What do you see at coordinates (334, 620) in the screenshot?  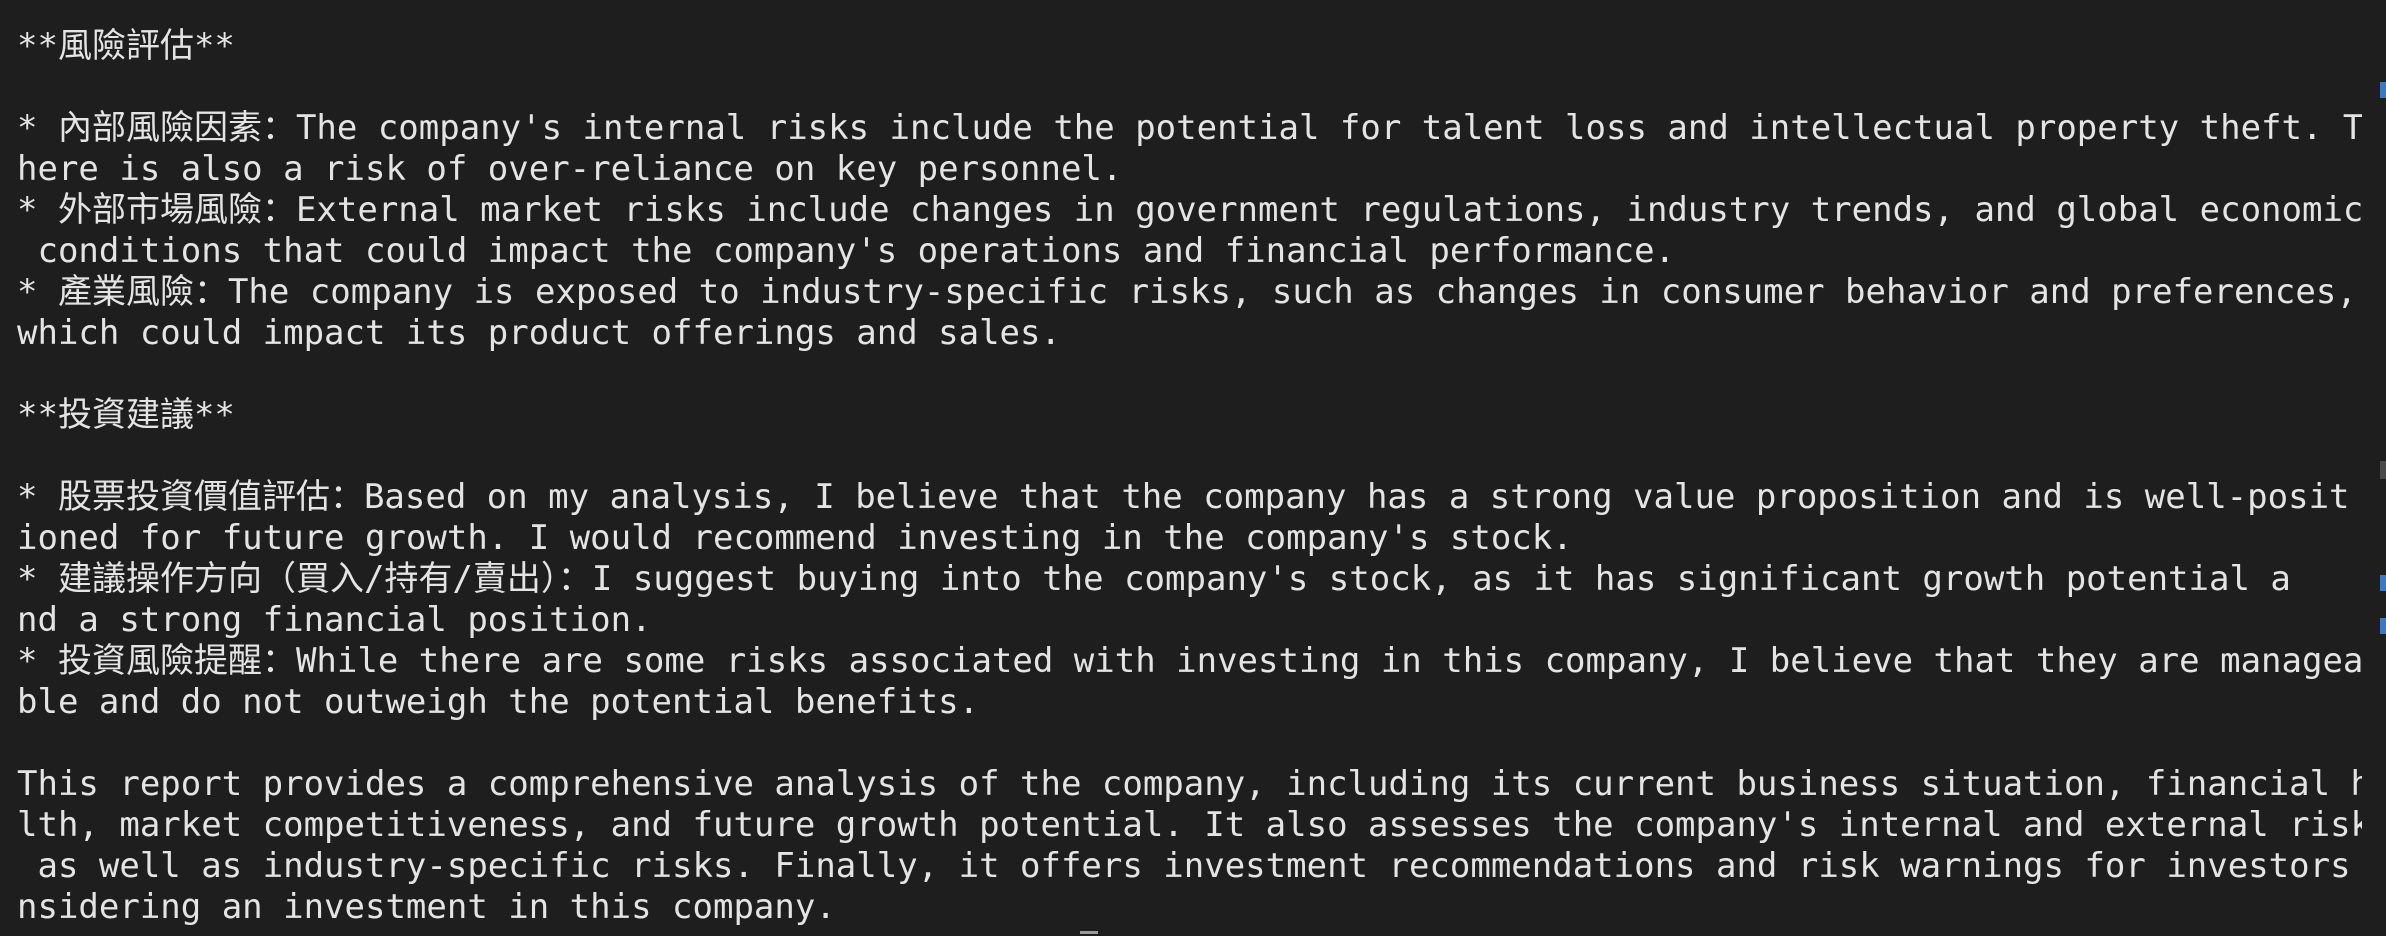 I see `output-line: nd a strong financial position.` at bounding box center [334, 620].